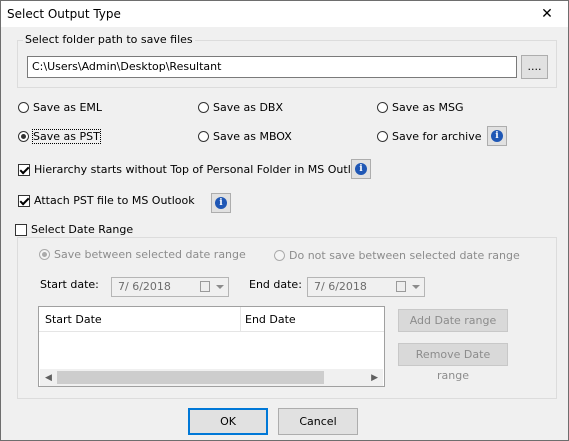 The height and width of the screenshot is (441, 569). I want to click on radio-label: Save as DBX, so click(248, 107).